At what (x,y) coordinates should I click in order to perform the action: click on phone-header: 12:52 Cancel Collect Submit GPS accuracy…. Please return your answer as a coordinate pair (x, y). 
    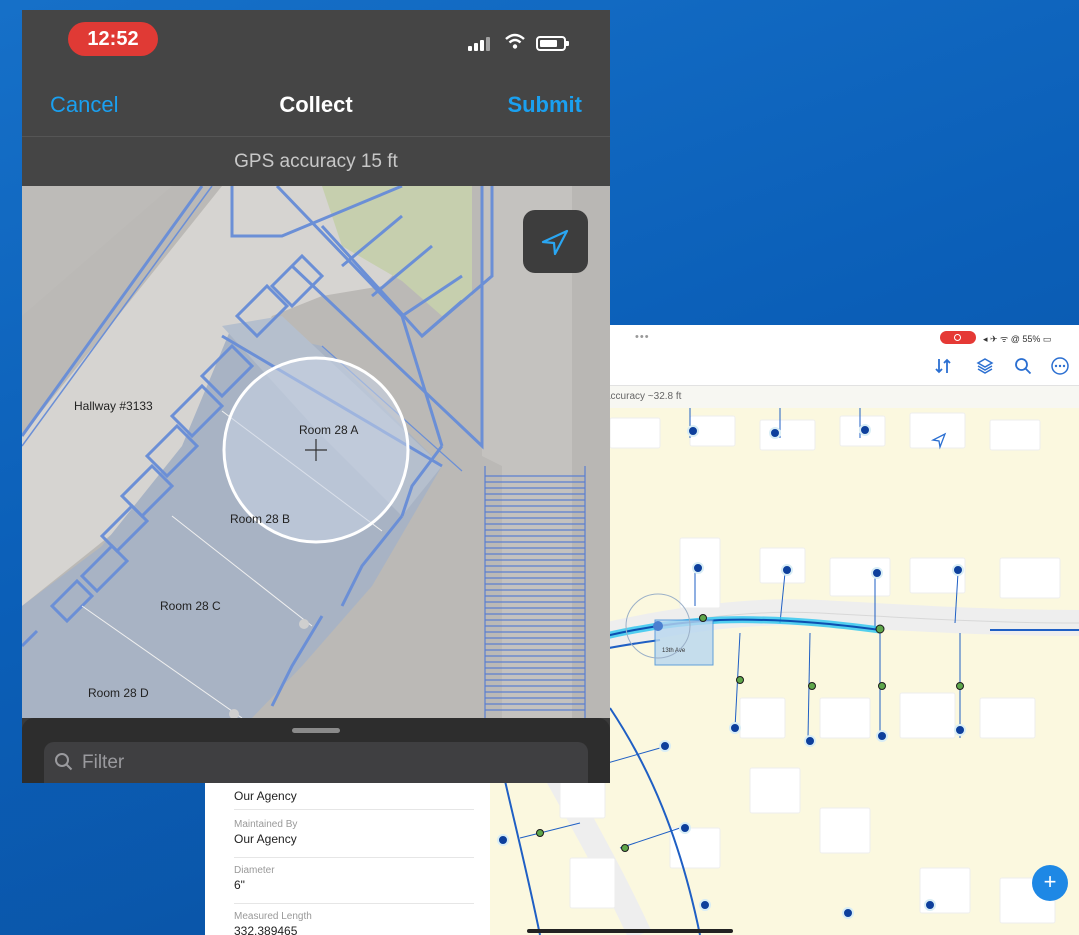
    Looking at the image, I should click on (316, 98).